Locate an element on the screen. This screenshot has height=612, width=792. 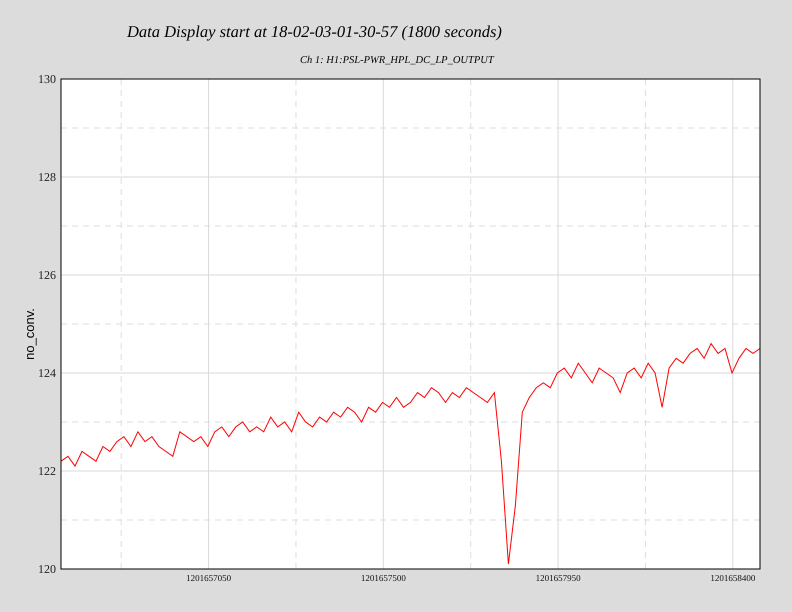
tick-label: 126 is located at coordinates (47, 275).